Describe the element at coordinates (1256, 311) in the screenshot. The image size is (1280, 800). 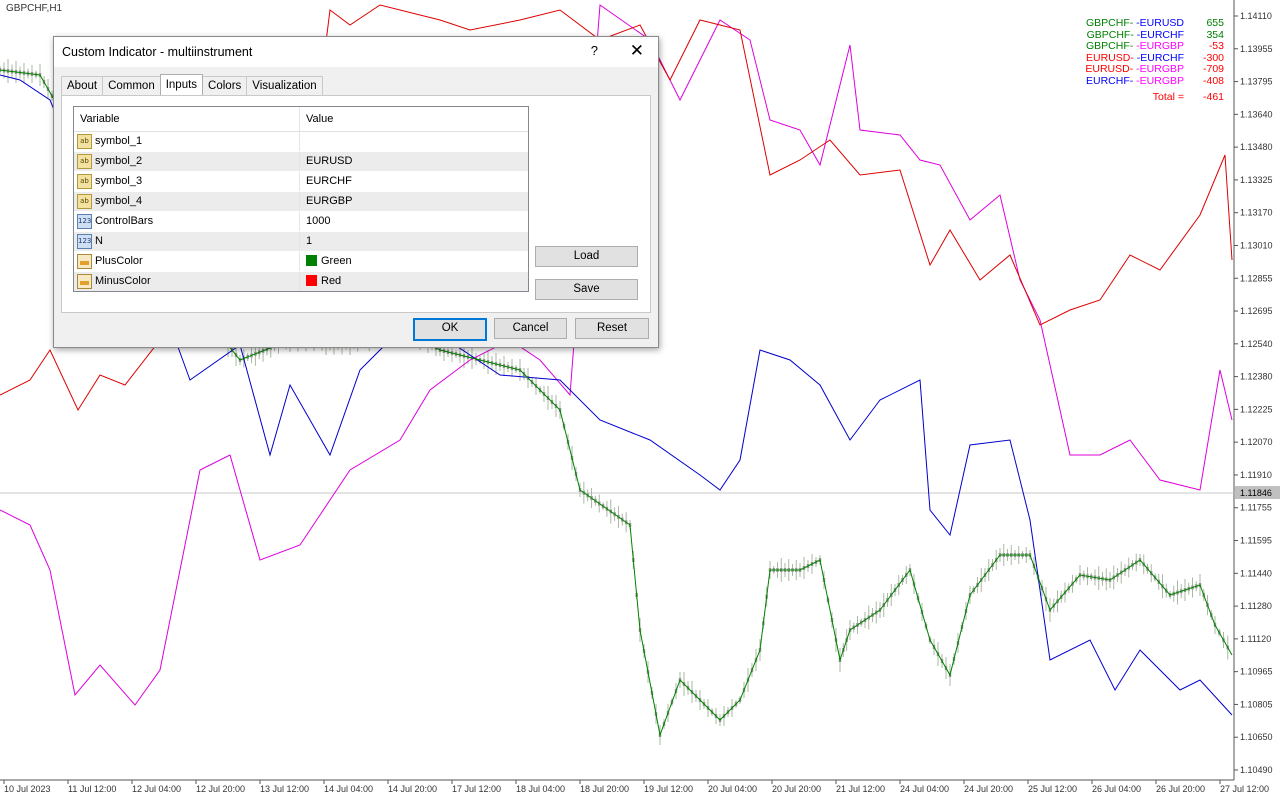
I see `price-tick-label: 1.12695` at that location.